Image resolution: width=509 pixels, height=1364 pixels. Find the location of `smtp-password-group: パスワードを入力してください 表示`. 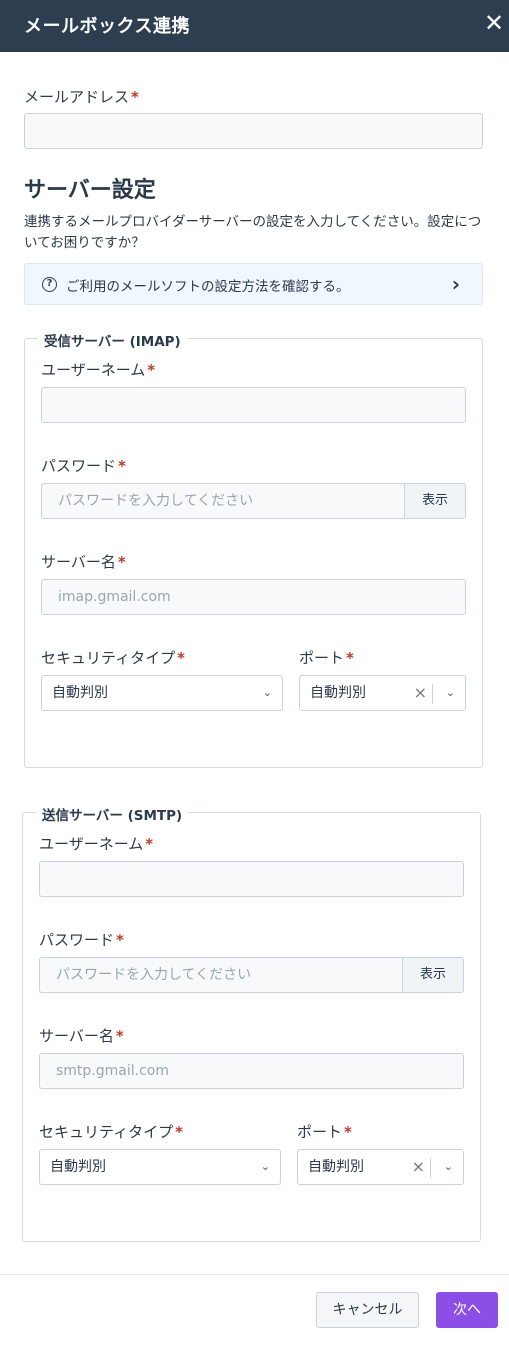

smtp-password-group: パスワードを入力してください 表示 is located at coordinates (251, 975).